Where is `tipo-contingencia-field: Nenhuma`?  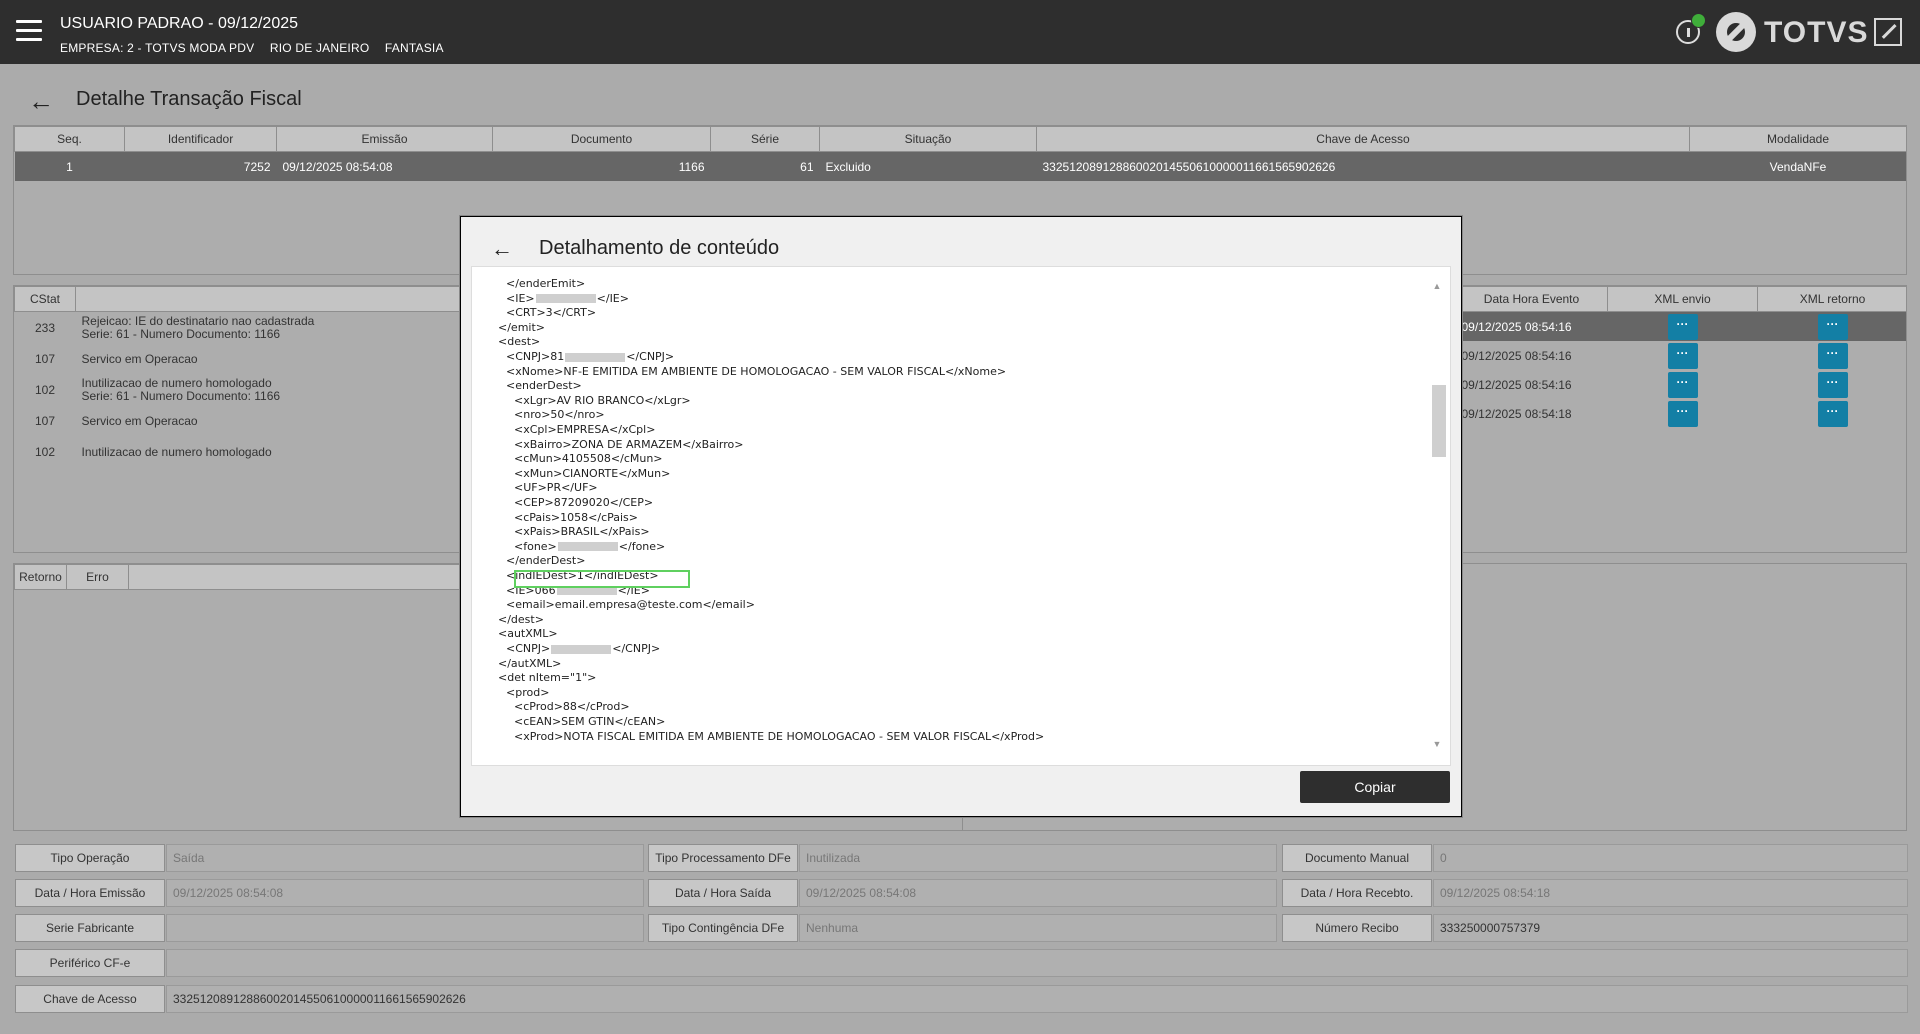
tipo-contingencia-field: Nenhuma is located at coordinates (1038, 928).